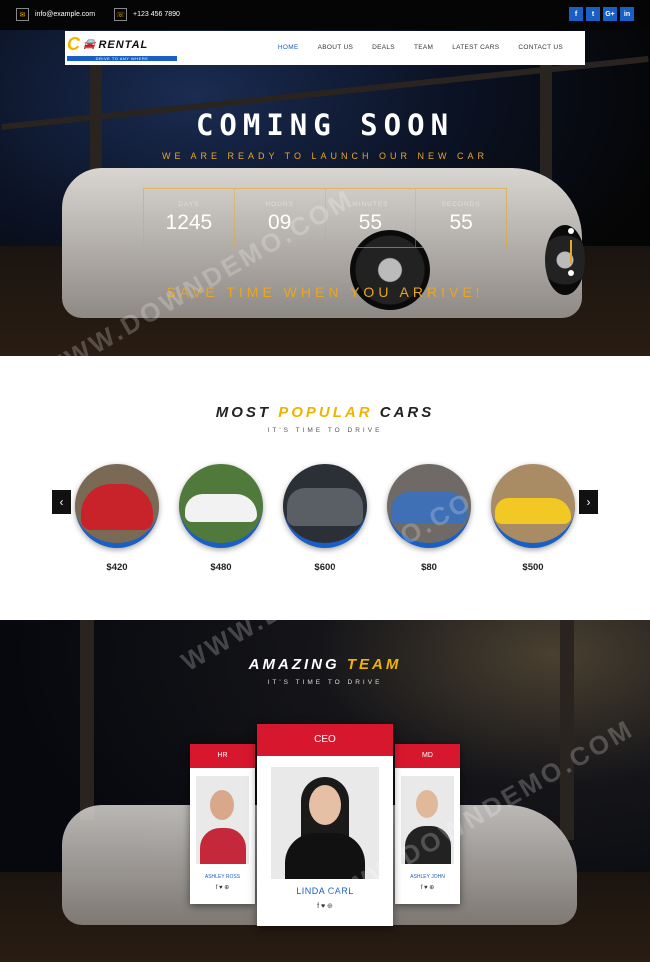  Describe the element at coordinates (429, 567) in the screenshot. I see `car-price: $80` at that location.